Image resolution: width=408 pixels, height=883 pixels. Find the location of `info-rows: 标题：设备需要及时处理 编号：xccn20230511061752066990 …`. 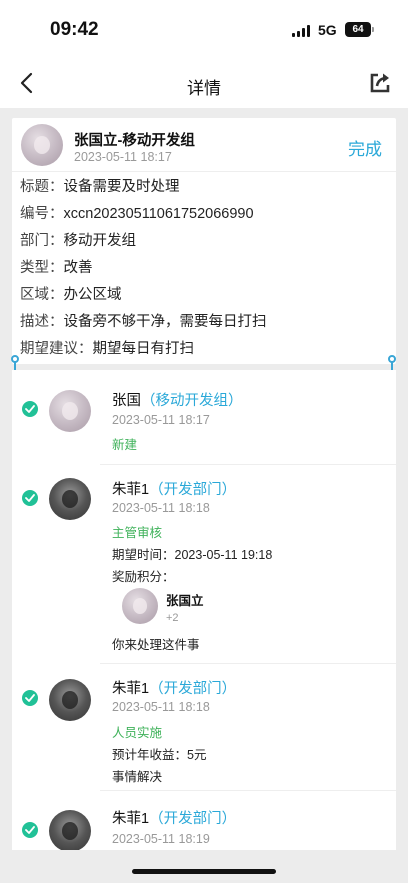

info-rows: 标题：设备需要及时处理 编号：xccn20230511061752066990 … is located at coordinates (143, 268).